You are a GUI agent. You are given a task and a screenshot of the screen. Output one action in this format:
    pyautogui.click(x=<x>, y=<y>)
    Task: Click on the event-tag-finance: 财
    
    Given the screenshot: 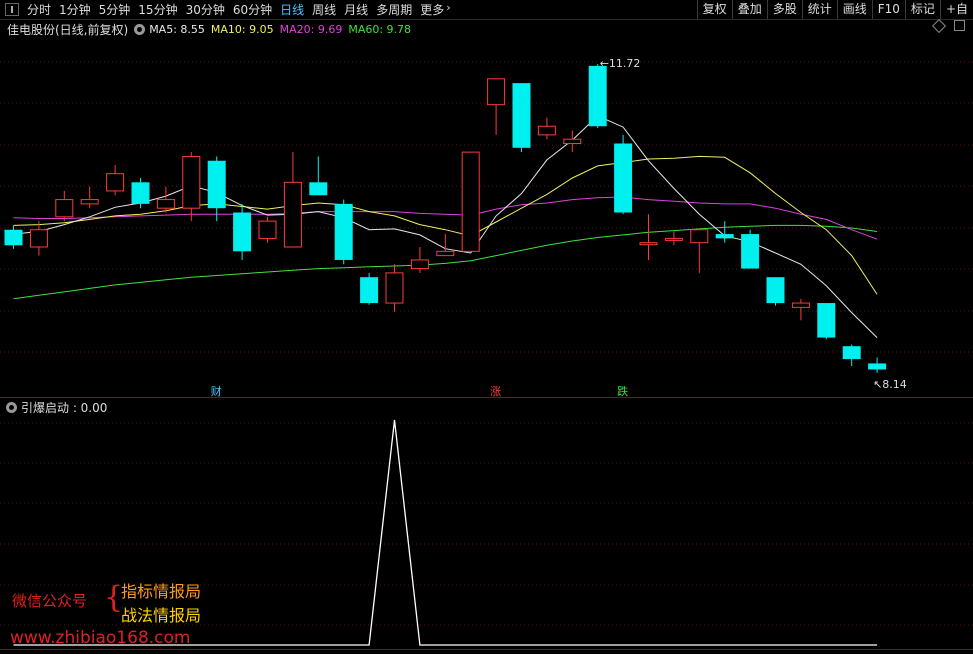 What is the action you would take?
    pyautogui.click(x=216, y=391)
    